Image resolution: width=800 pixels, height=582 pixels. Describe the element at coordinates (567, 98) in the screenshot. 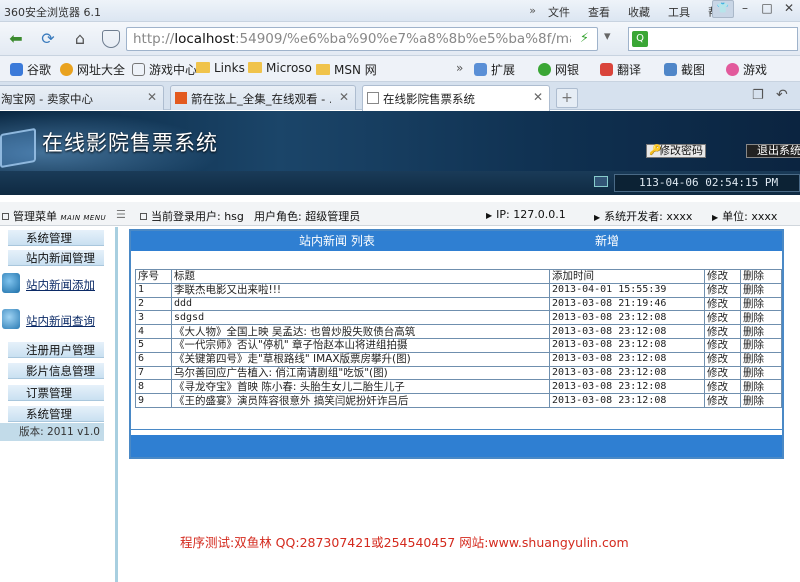

I see `new-tab-button: +` at that location.